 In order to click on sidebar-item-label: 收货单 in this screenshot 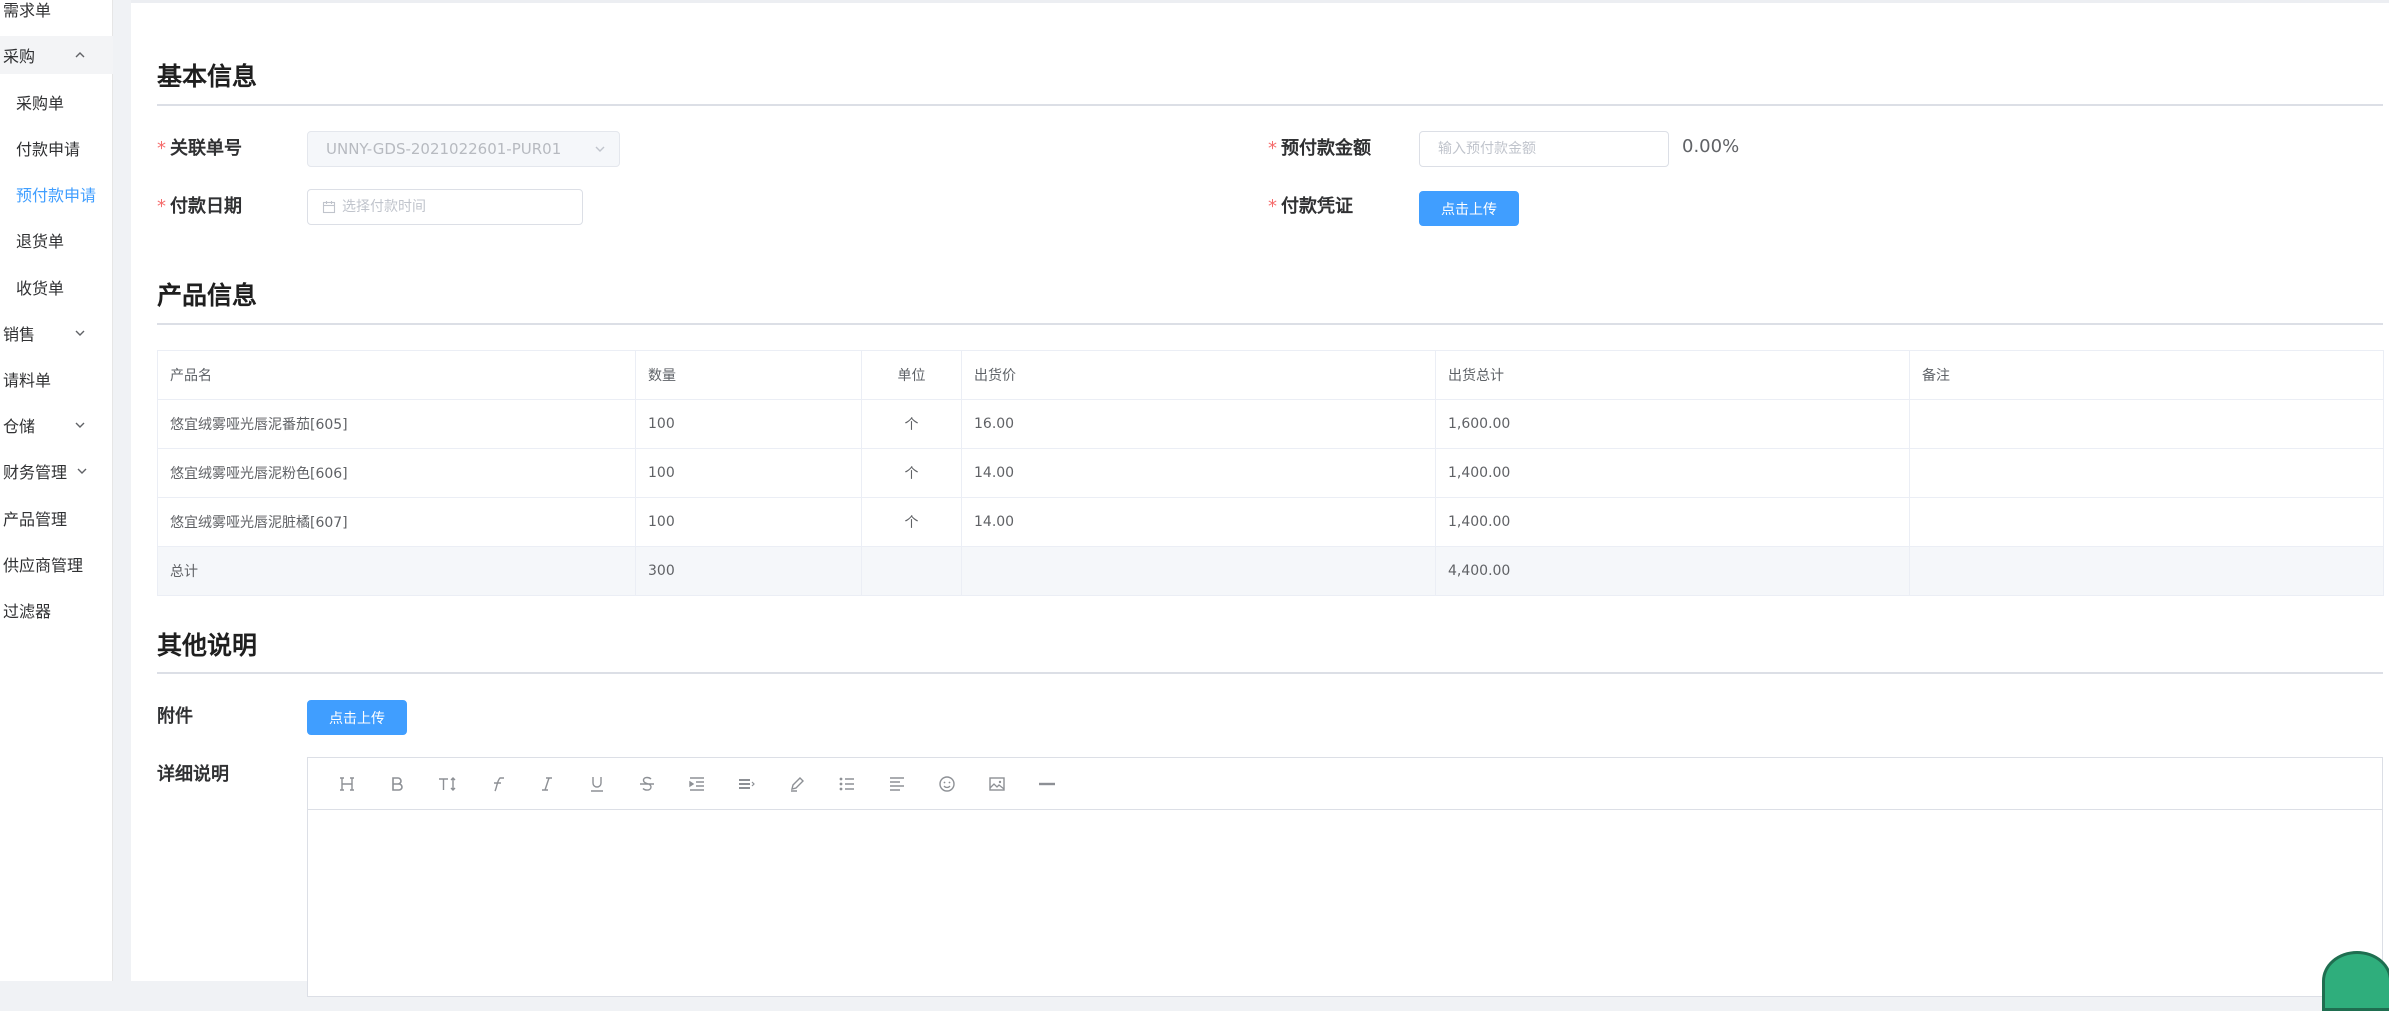, I will do `click(40, 288)`.